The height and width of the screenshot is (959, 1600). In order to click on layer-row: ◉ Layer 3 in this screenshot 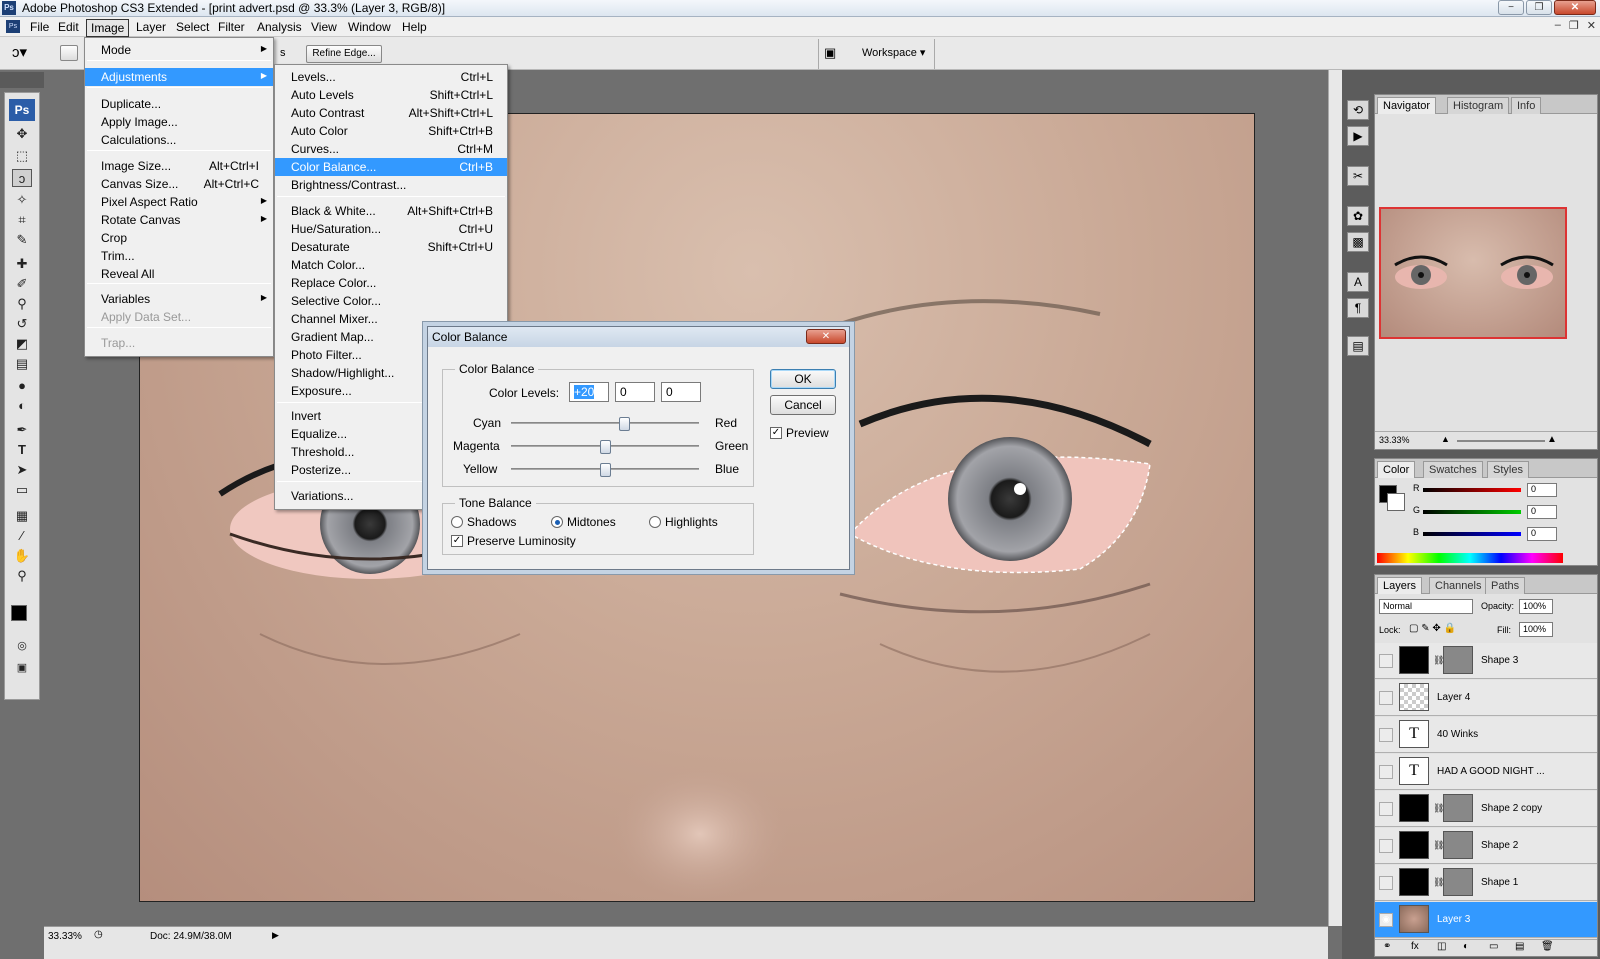, I will do `click(1486, 920)`.